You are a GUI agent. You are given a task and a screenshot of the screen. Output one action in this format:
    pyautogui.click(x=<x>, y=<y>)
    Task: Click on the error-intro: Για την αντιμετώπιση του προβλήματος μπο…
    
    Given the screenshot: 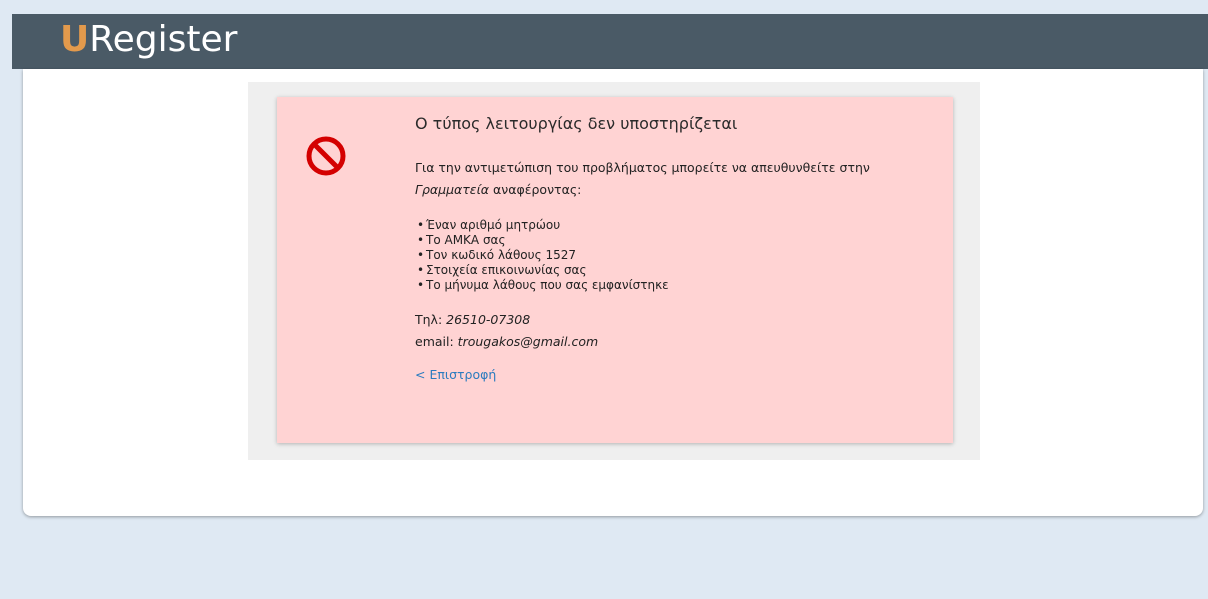 What is the action you would take?
    pyautogui.click(x=675, y=179)
    